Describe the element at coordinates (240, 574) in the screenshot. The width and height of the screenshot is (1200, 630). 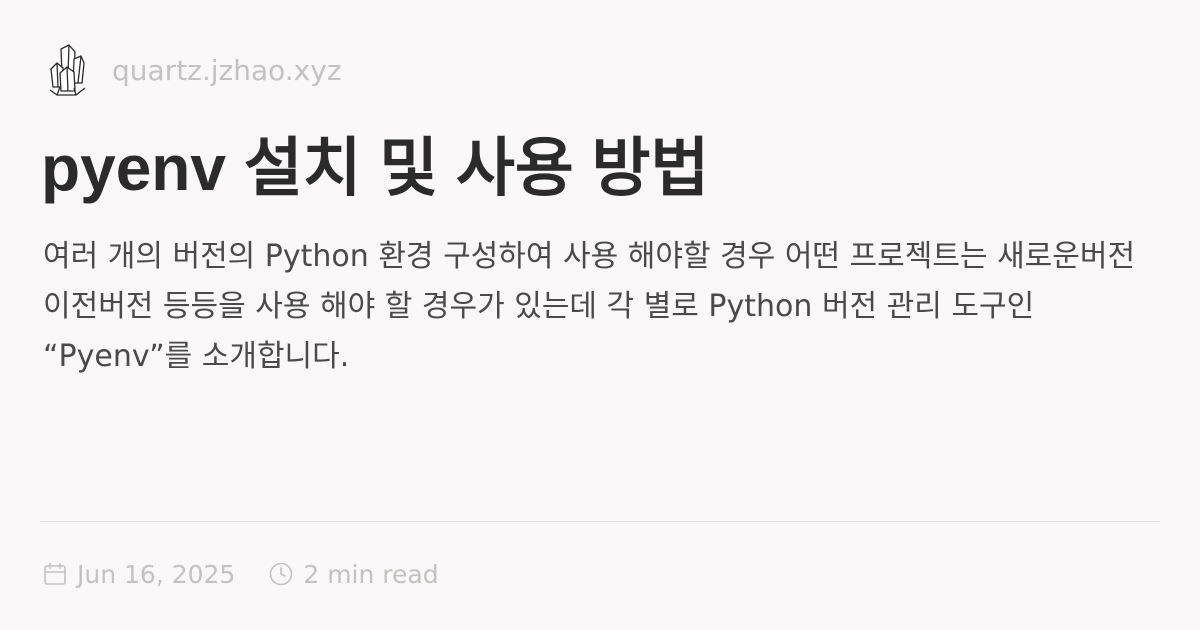
I see `article-meta: Jun 16, 2025 2 min read` at that location.